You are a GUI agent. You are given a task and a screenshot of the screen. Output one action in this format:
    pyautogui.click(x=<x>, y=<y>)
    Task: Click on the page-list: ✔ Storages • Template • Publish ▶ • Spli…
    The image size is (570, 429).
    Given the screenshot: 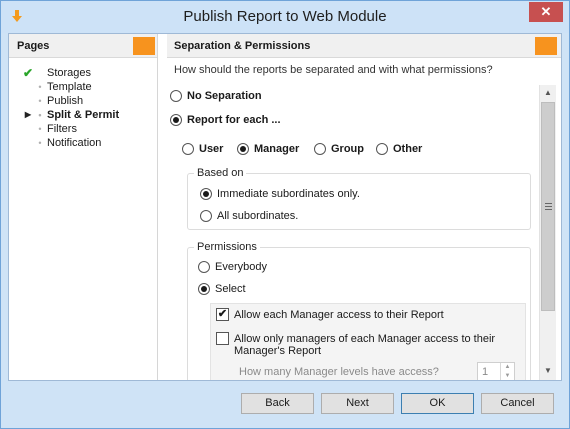 What is the action you would take?
    pyautogui.click(x=69, y=108)
    